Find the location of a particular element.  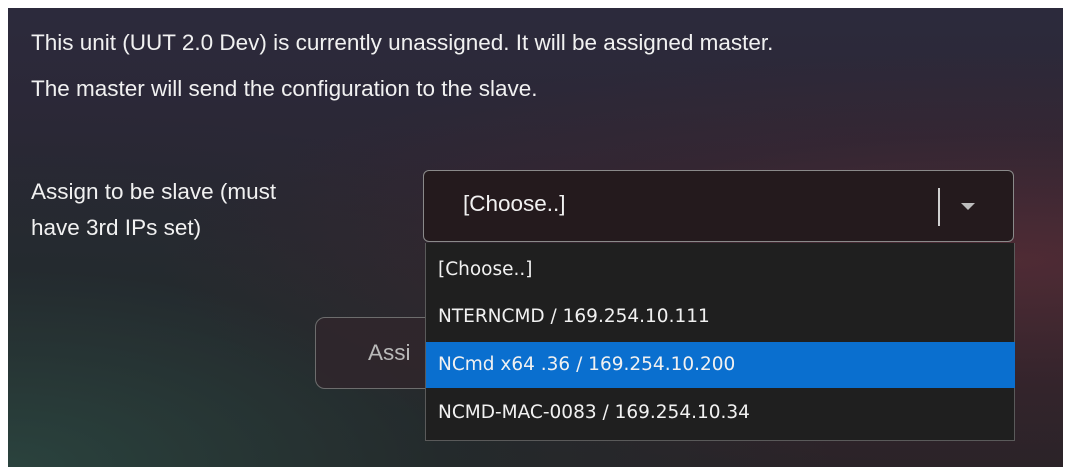

slave-select-value: [Choose..] is located at coordinates (514, 203).